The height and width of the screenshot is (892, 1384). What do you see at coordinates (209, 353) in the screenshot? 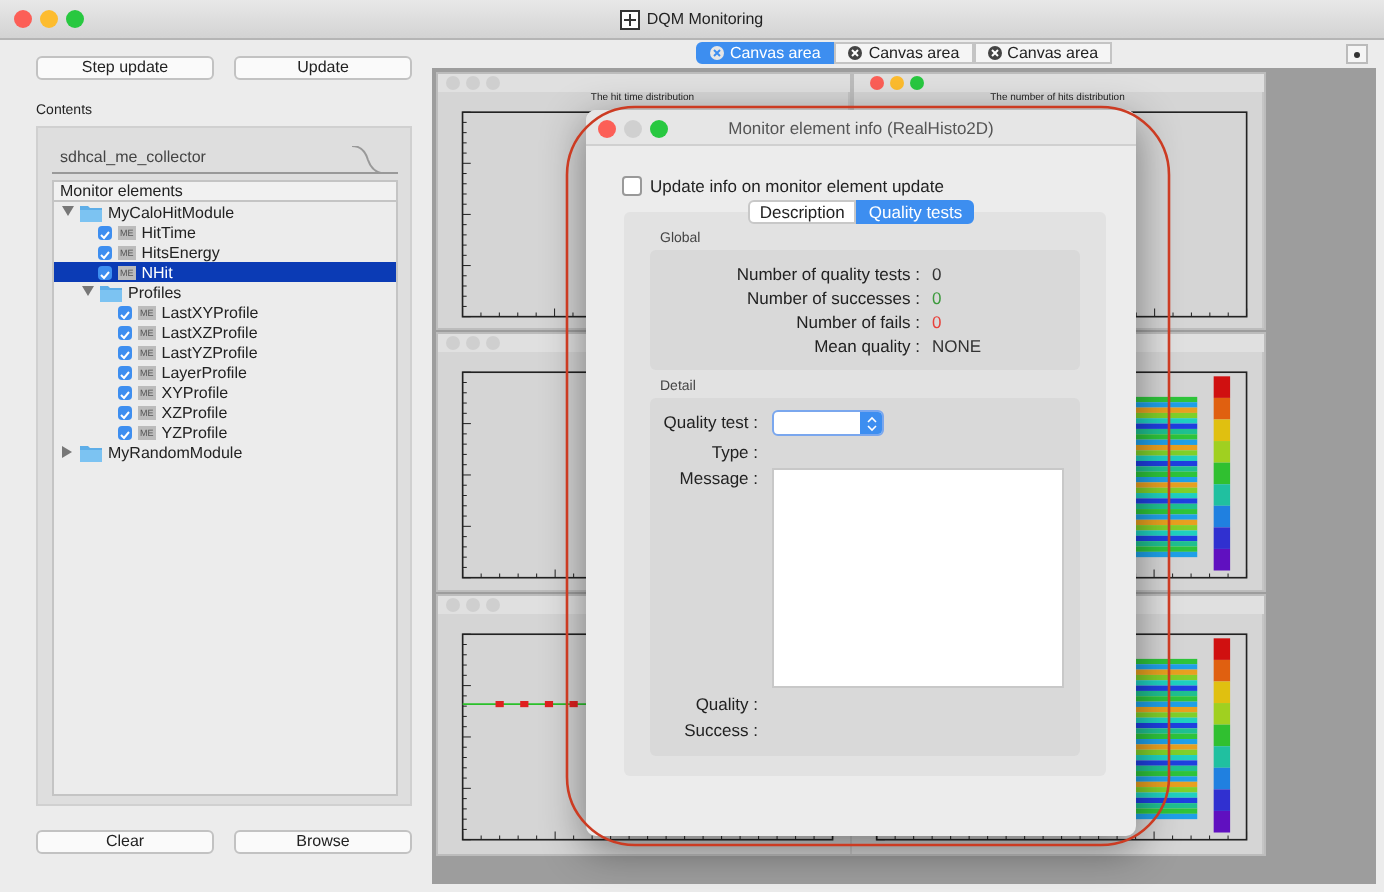
I see `tree-item-label: LastYZProfile` at bounding box center [209, 353].